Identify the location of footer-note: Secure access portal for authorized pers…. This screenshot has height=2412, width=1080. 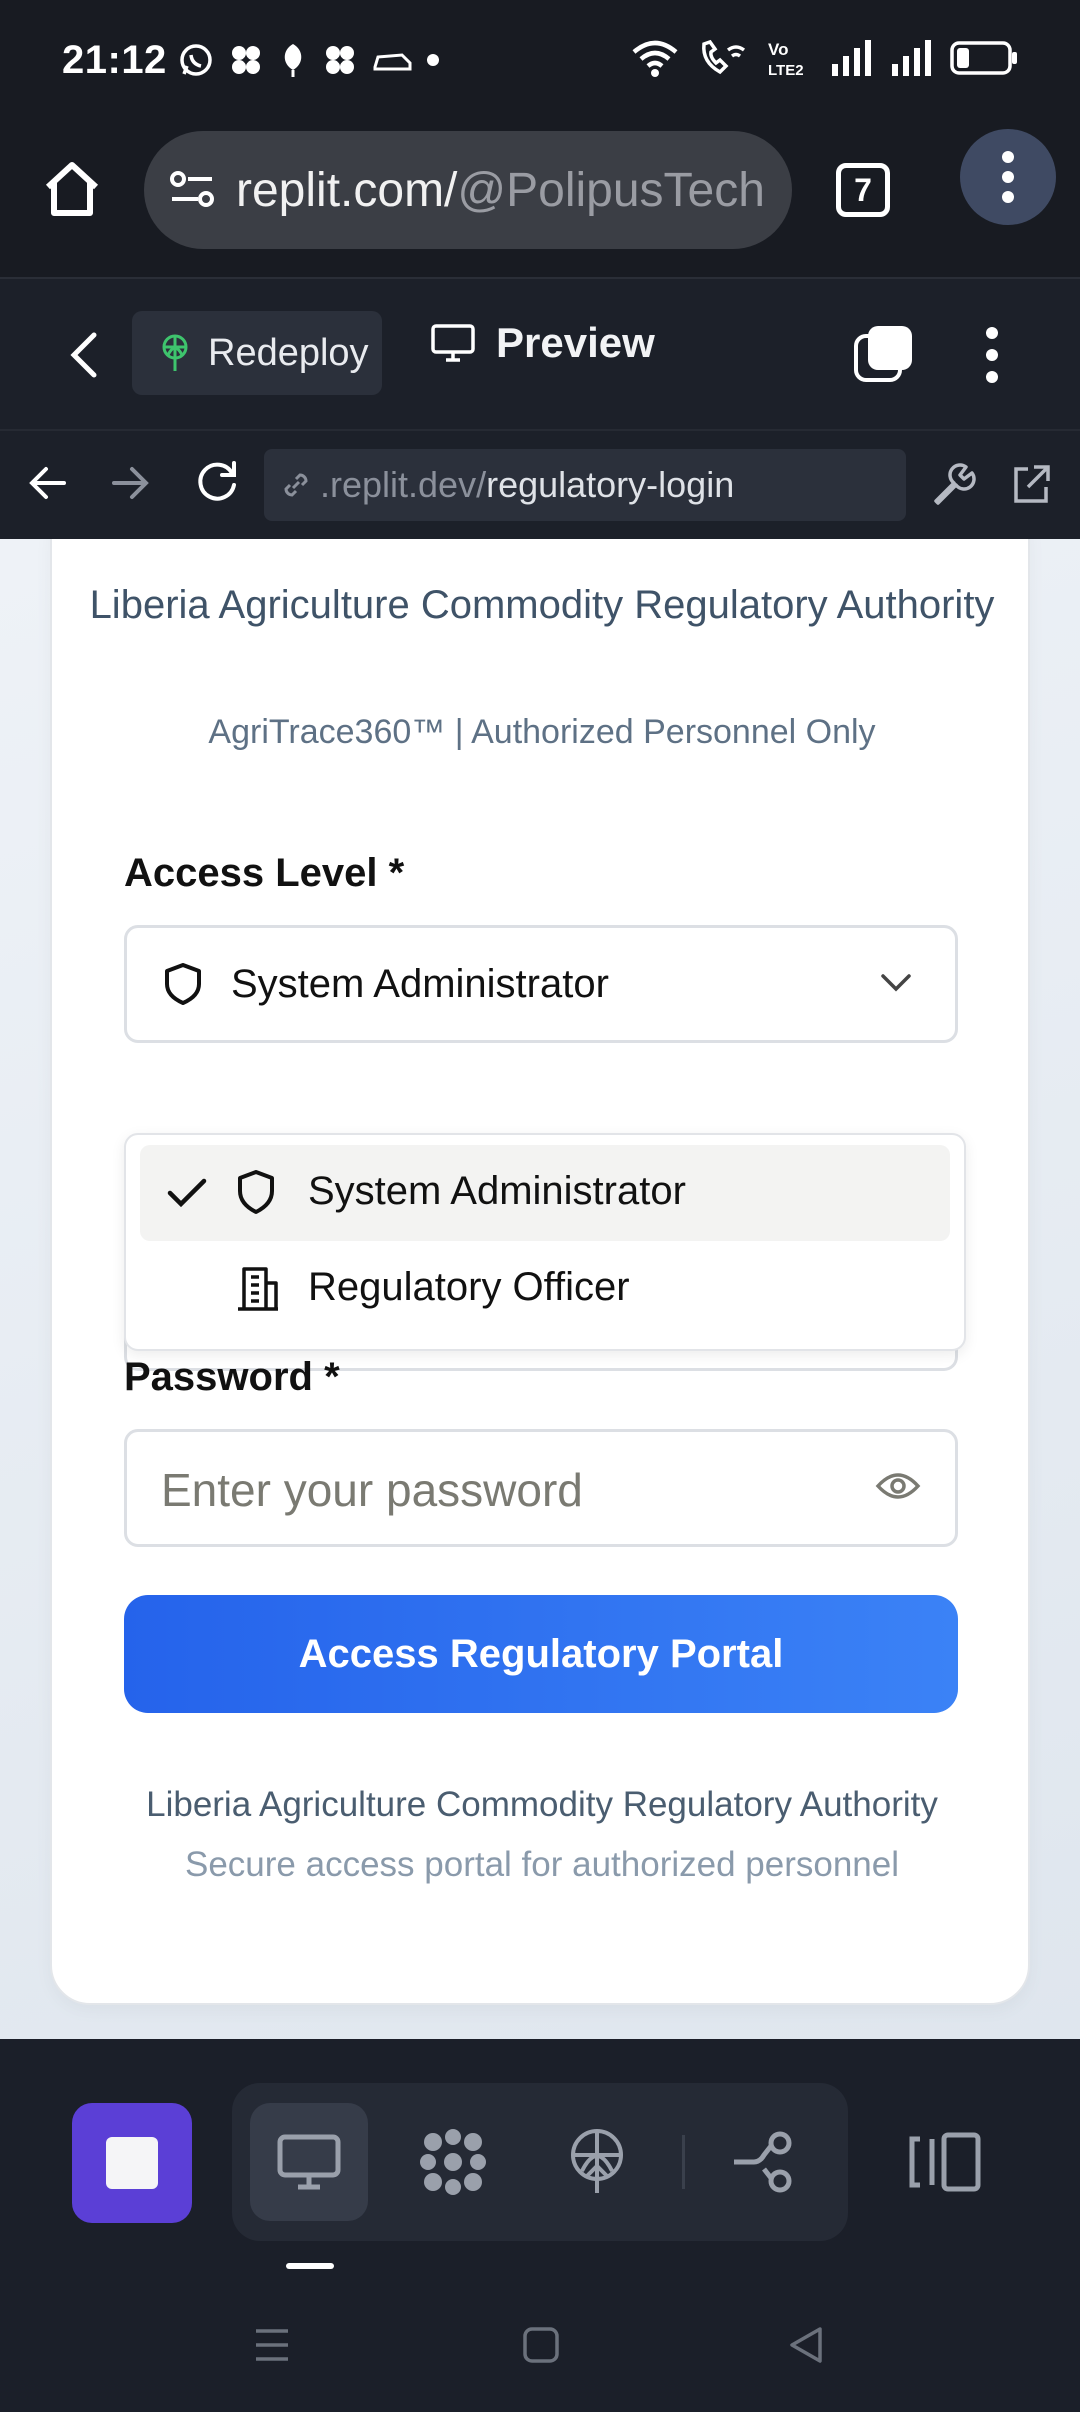
(541, 1864).